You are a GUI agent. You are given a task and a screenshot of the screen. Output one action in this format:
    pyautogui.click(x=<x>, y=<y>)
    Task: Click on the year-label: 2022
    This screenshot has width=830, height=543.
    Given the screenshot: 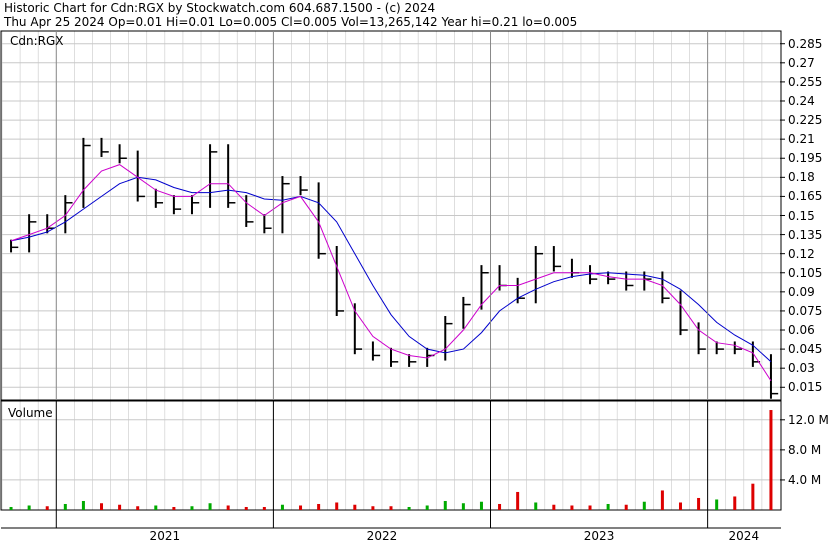 What is the action you would take?
    pyautogui.click(x=382, y=536)
    